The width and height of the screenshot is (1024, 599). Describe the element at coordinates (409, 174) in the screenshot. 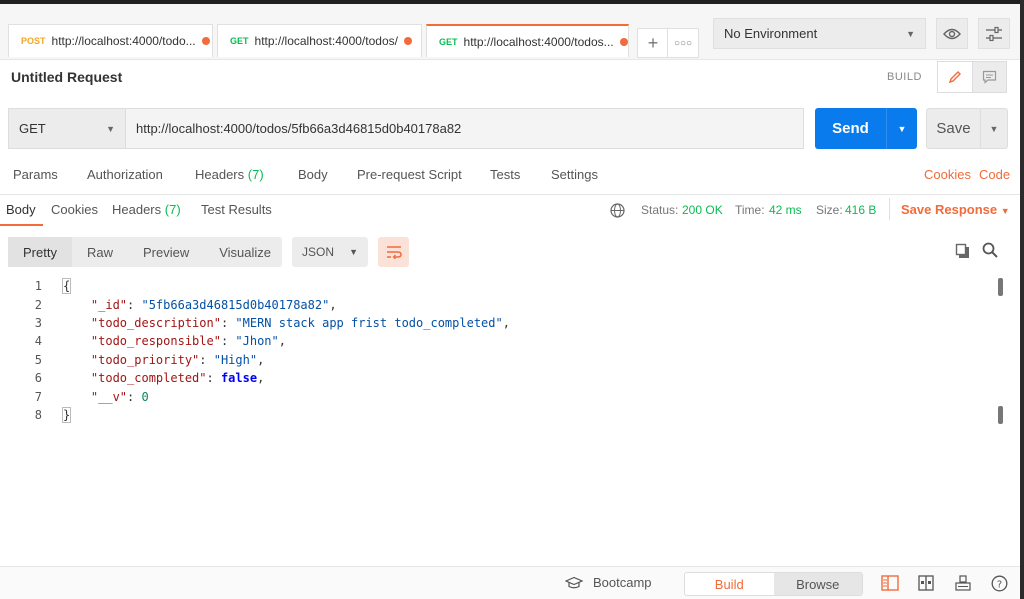

I see `tab-prerequest-script: Pre-request Script` at that location.